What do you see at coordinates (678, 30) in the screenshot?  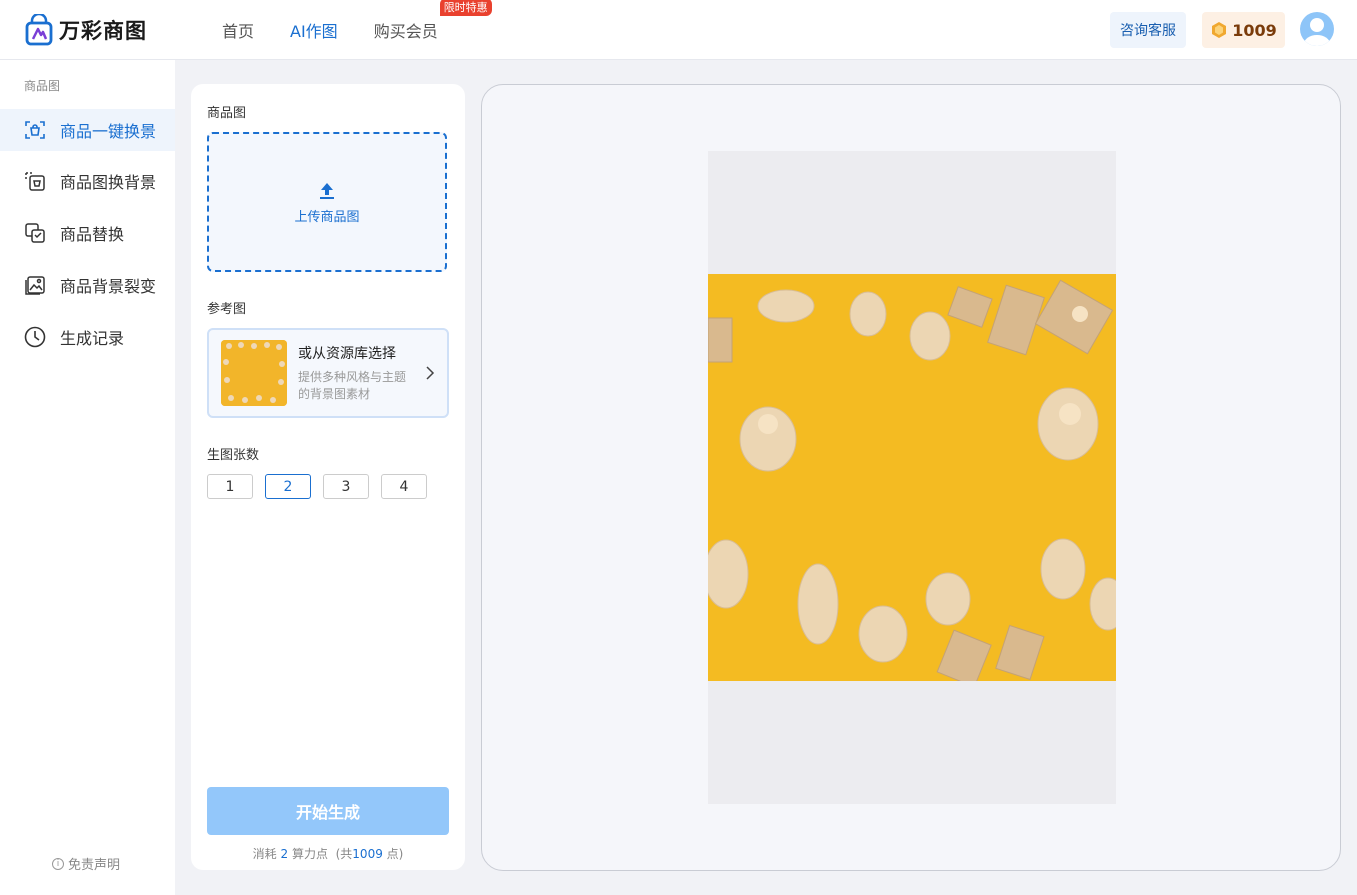 I see `top-header: 万彩商图 首页 AI作图 购买会员 限时特惠 咨询客服 1009` at bounding box center [678, 30].